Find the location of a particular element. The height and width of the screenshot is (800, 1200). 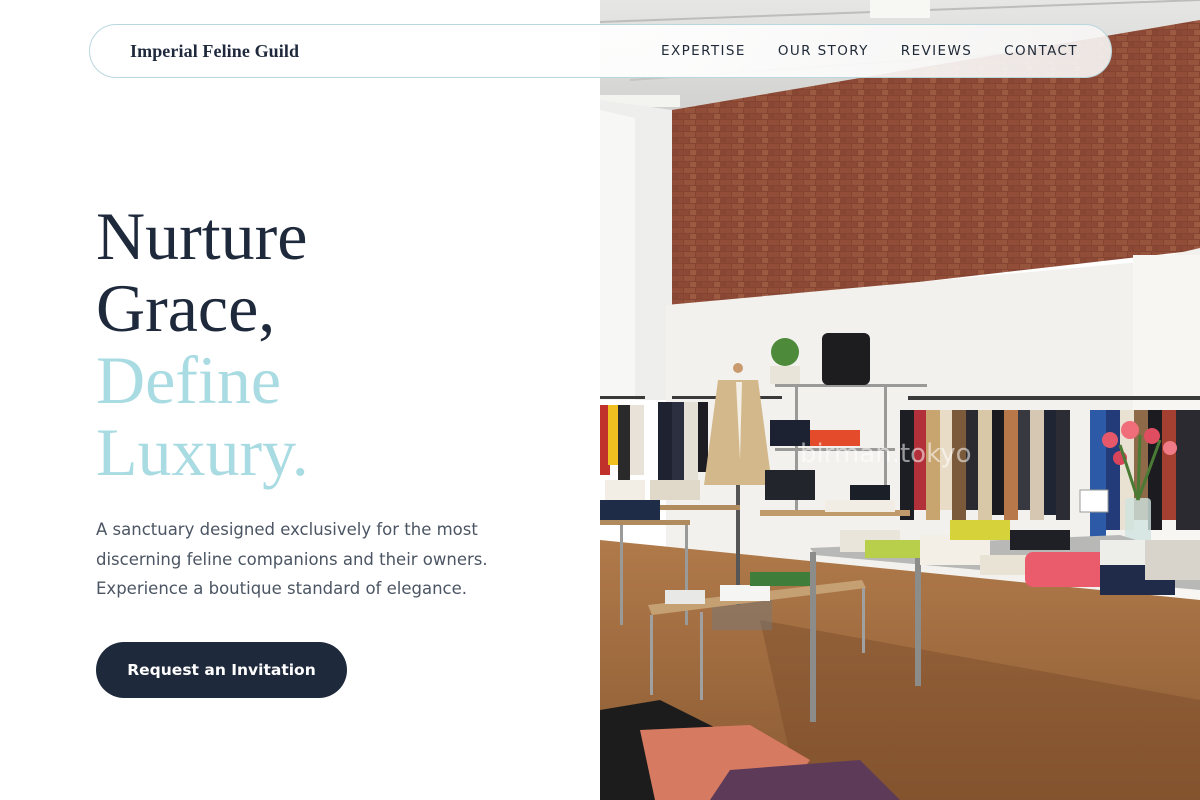

headline-line-4: Luxury. is located at coordinates (202, 452).